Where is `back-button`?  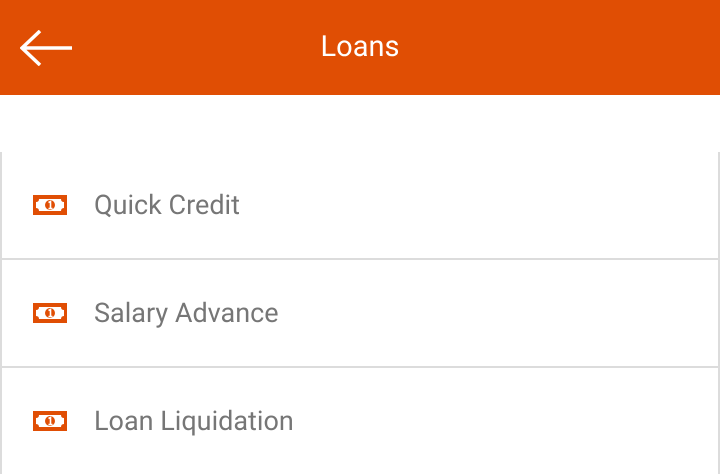 back-button is located at coordinates (47, 48).